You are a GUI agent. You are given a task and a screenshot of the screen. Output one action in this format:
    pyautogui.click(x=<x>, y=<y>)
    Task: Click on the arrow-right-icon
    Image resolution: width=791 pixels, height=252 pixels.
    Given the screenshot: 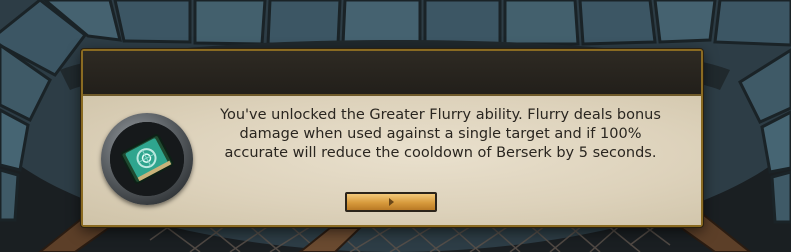 What is the action you would take?
    pyautogui.click(x=391, y=202)
    